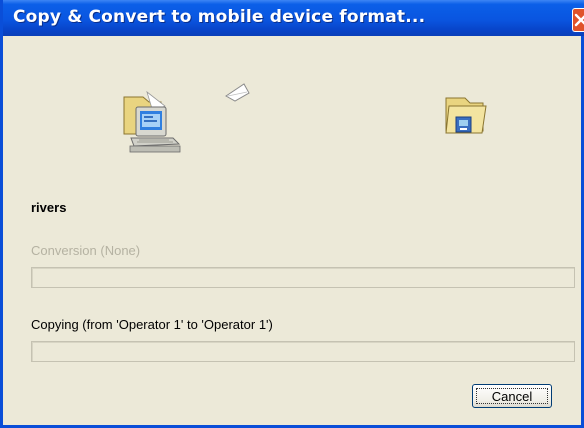 The image size is (584, 428). I want to click on cancel-button-label: Cancel, so click(512, 396).